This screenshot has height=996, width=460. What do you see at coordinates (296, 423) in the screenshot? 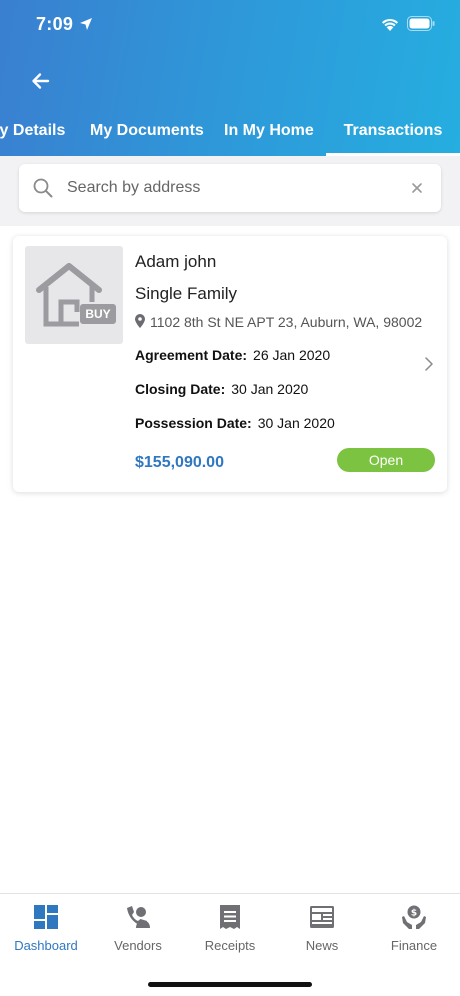
I see `possession-date-value: 30 Jan 2020` at bounding box center [296, 423].